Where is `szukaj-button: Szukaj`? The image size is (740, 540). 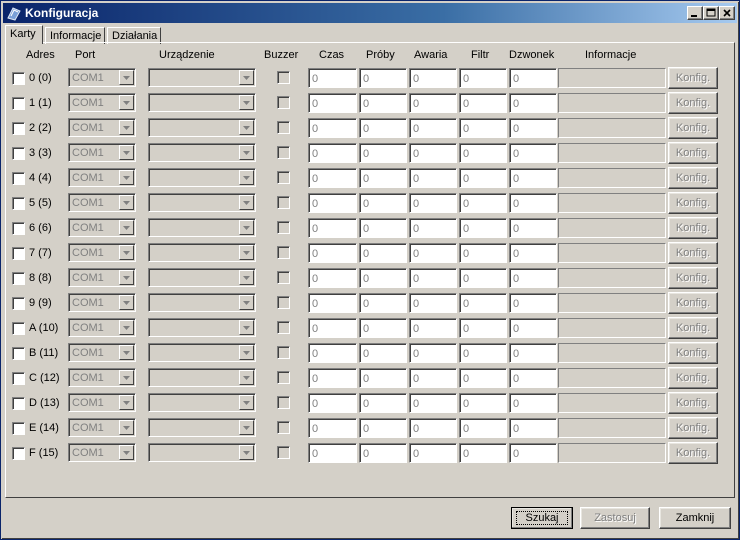
szukaj-button: Szukaj is located at coordinates (542, 518).